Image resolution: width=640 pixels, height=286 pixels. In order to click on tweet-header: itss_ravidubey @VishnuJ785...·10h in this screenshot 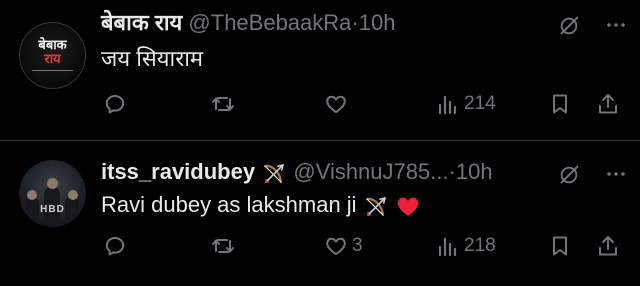, I will do `click(297, 172)`.